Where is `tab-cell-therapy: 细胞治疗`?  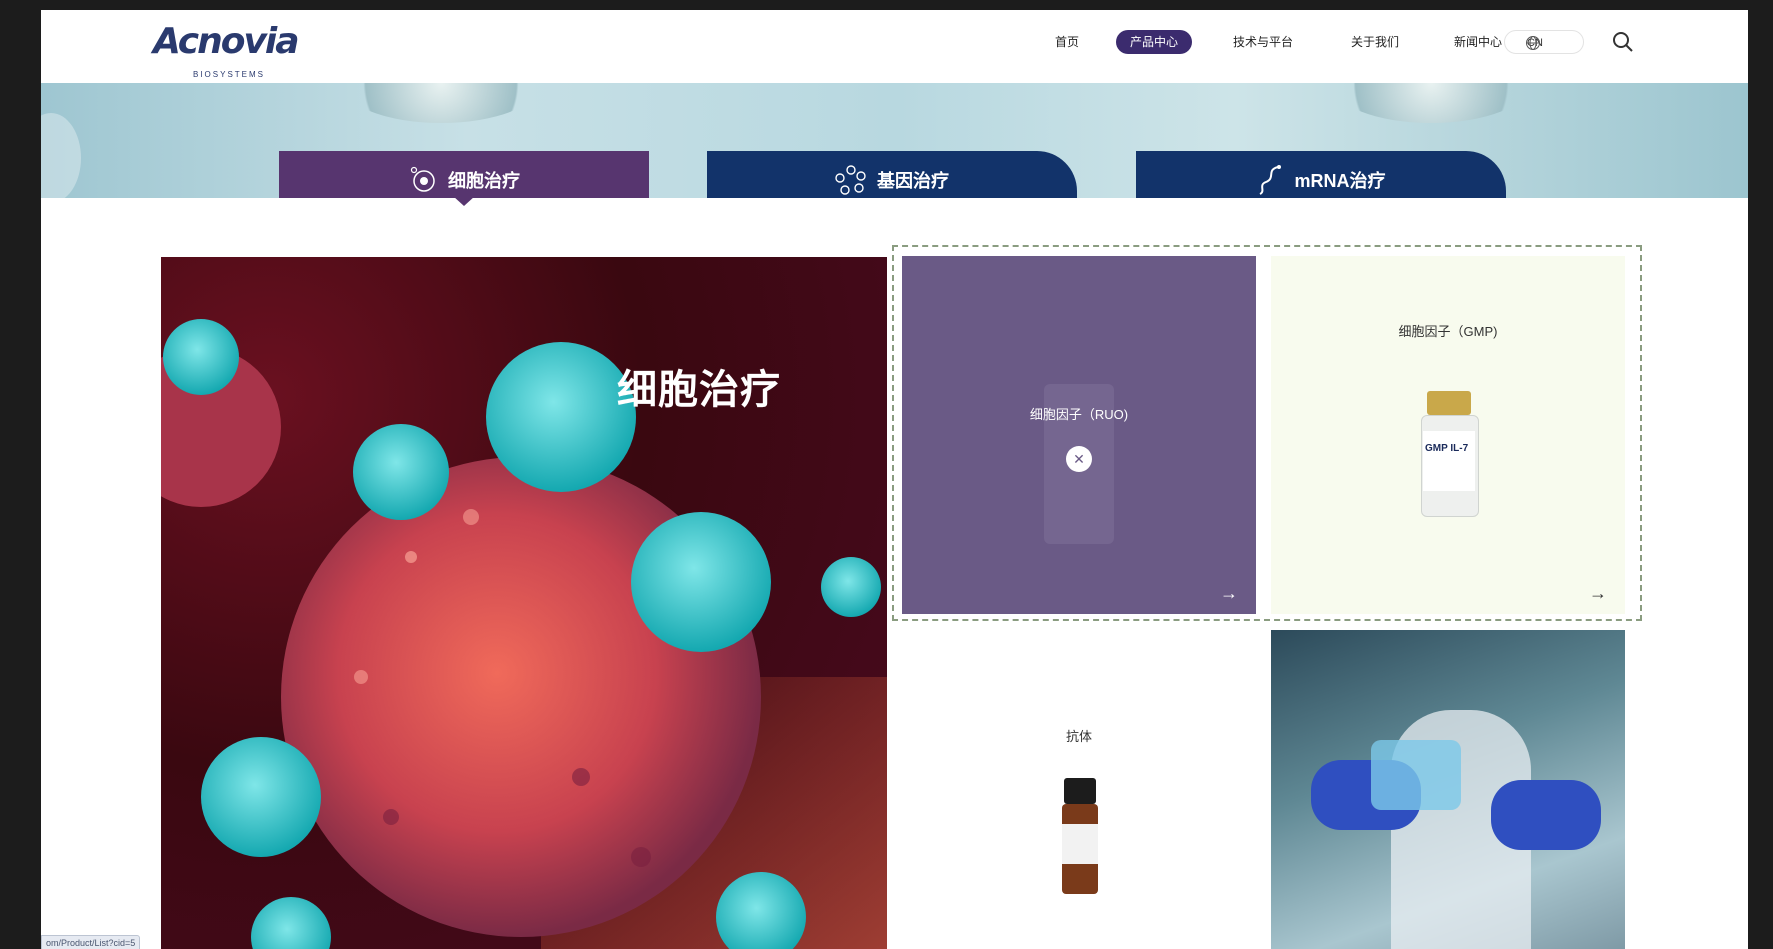
tab-cell-therapy: 细胞治疗 is located at coordinates (464, 174).